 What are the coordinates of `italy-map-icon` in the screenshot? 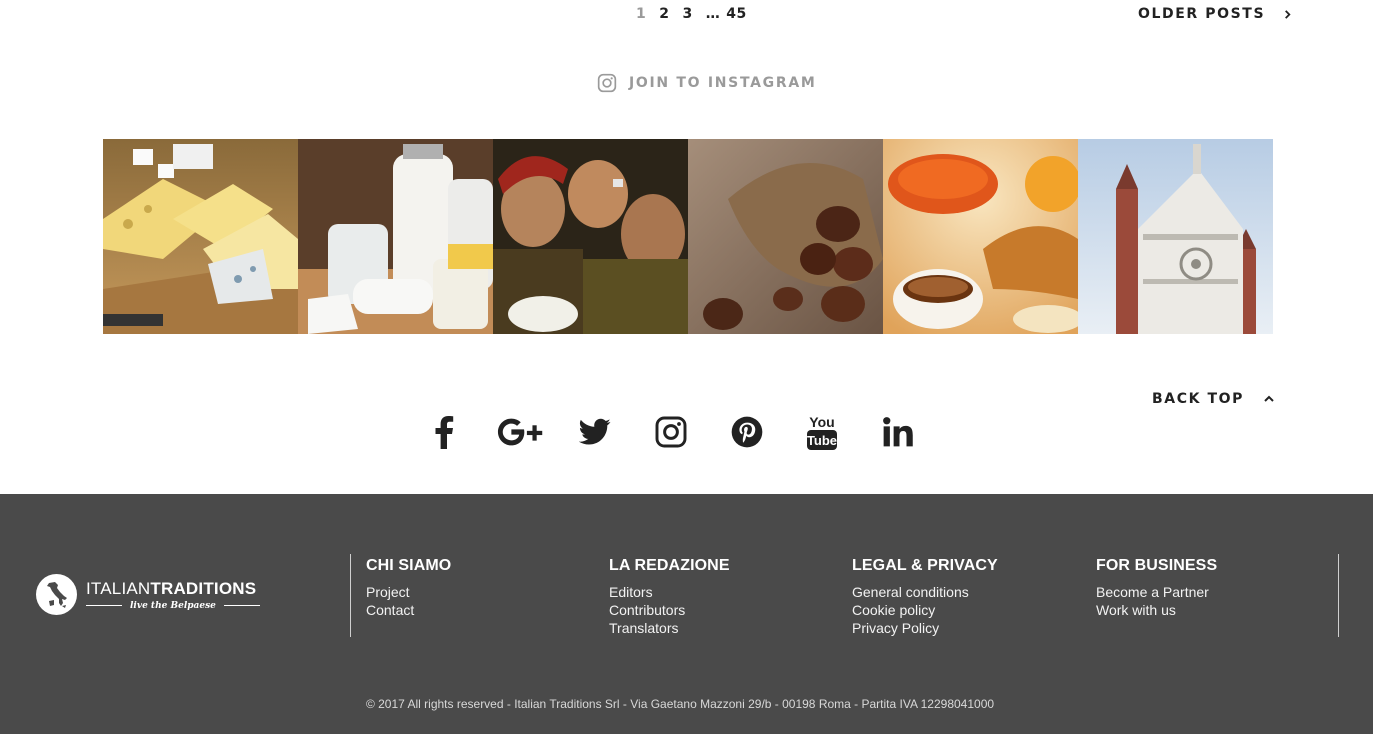 It's located at (56, 594).